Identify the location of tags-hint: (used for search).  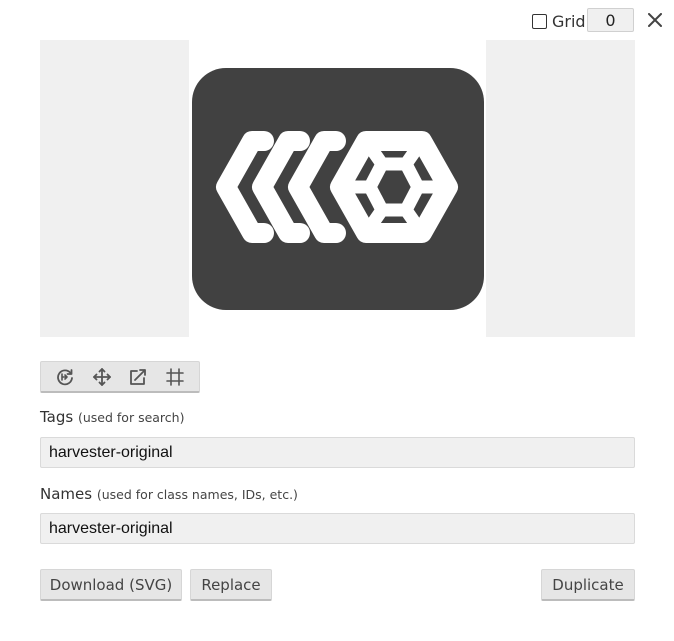
(131, 417).